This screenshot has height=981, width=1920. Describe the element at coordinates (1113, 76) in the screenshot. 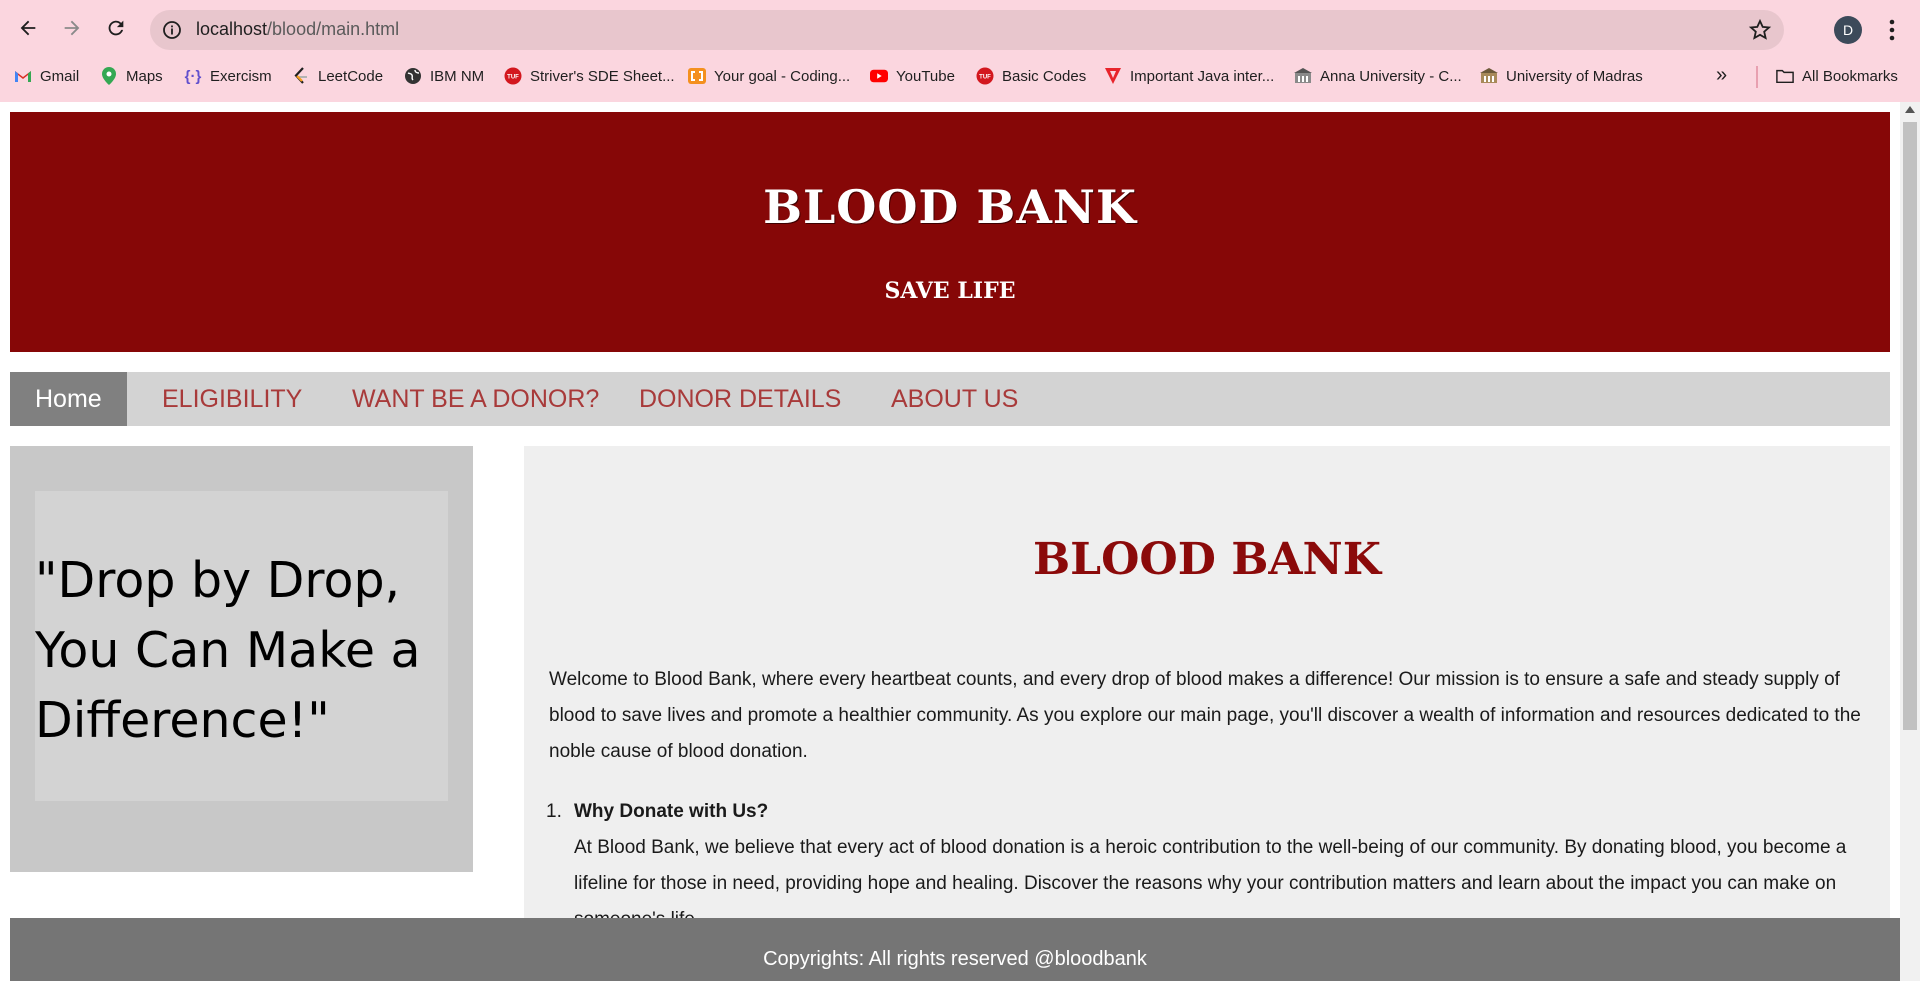

I see `java-icon` at that location.